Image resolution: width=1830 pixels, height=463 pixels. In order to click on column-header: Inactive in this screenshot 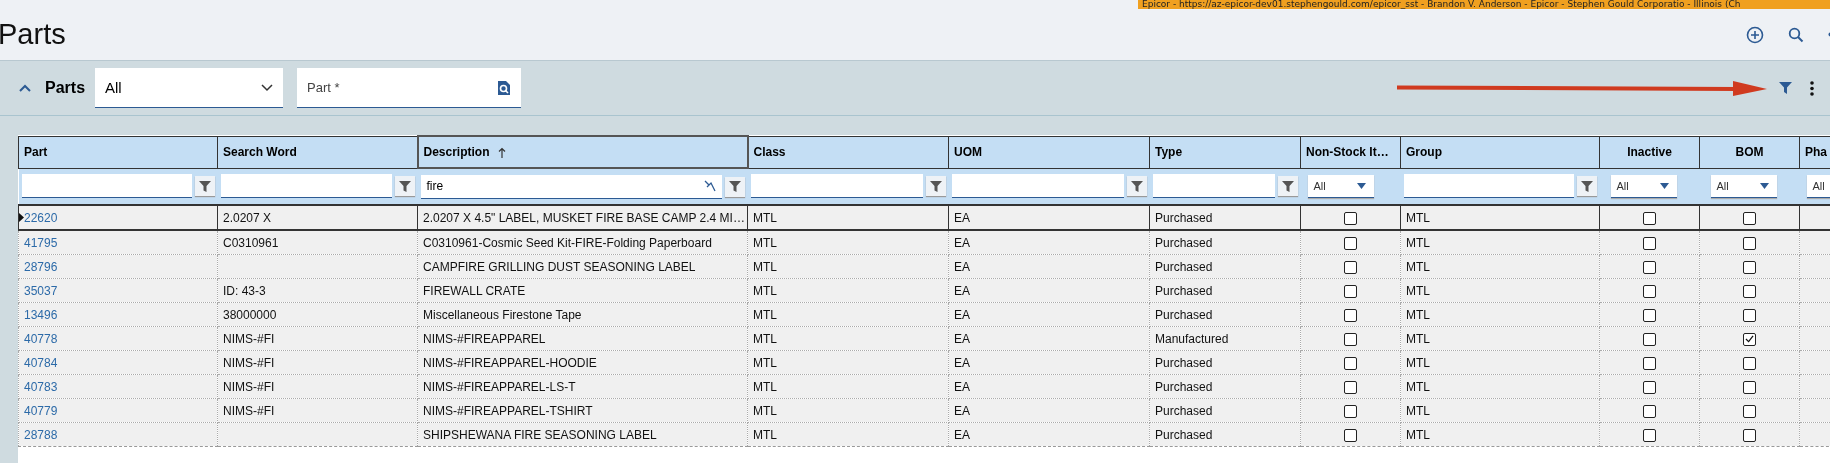, I will do `click(1649, 152)`.